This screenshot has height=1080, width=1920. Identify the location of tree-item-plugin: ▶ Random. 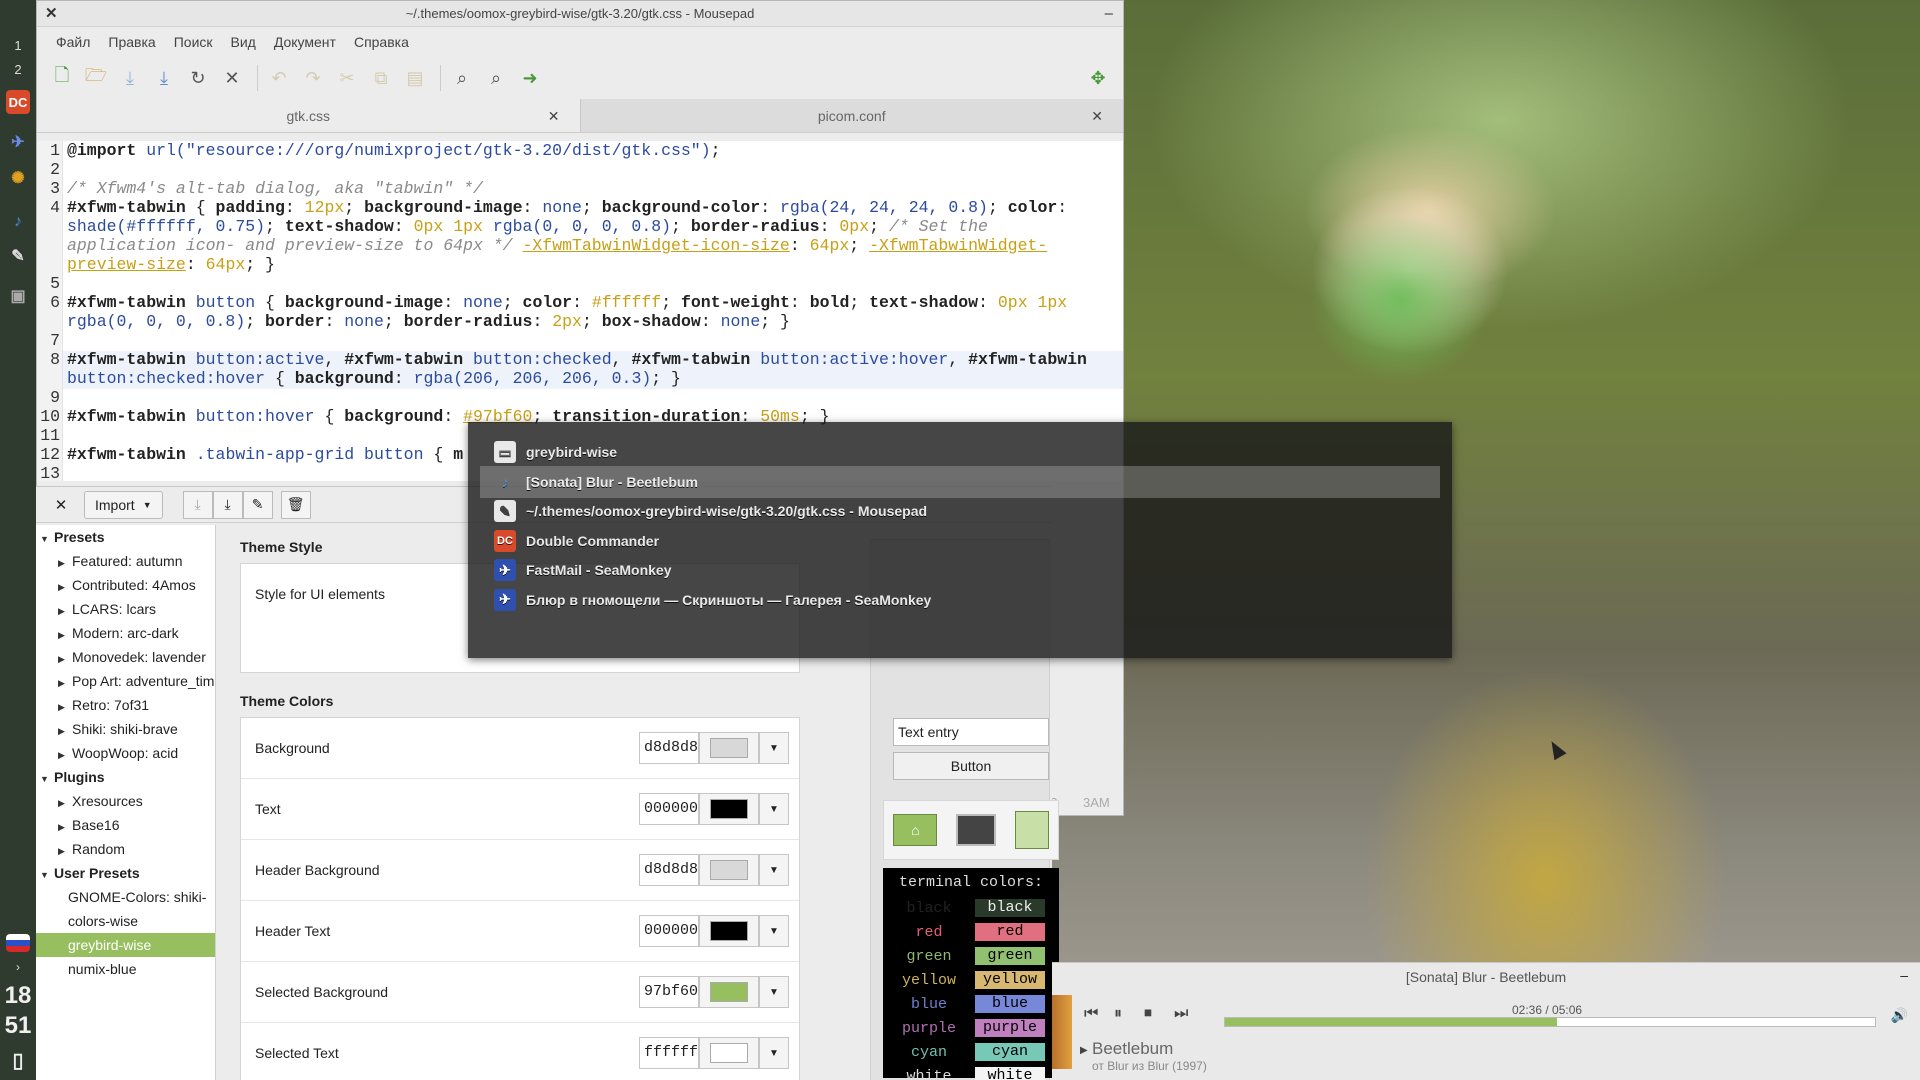
(125, 849).